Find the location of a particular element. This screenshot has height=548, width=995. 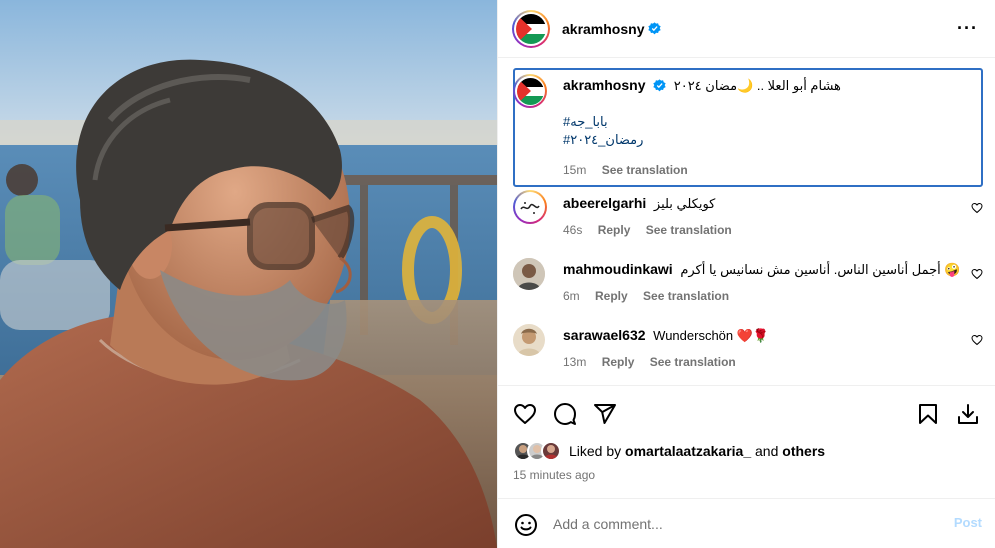

comment-username: mahmoudinkawi is located at coordinates (618, 269).